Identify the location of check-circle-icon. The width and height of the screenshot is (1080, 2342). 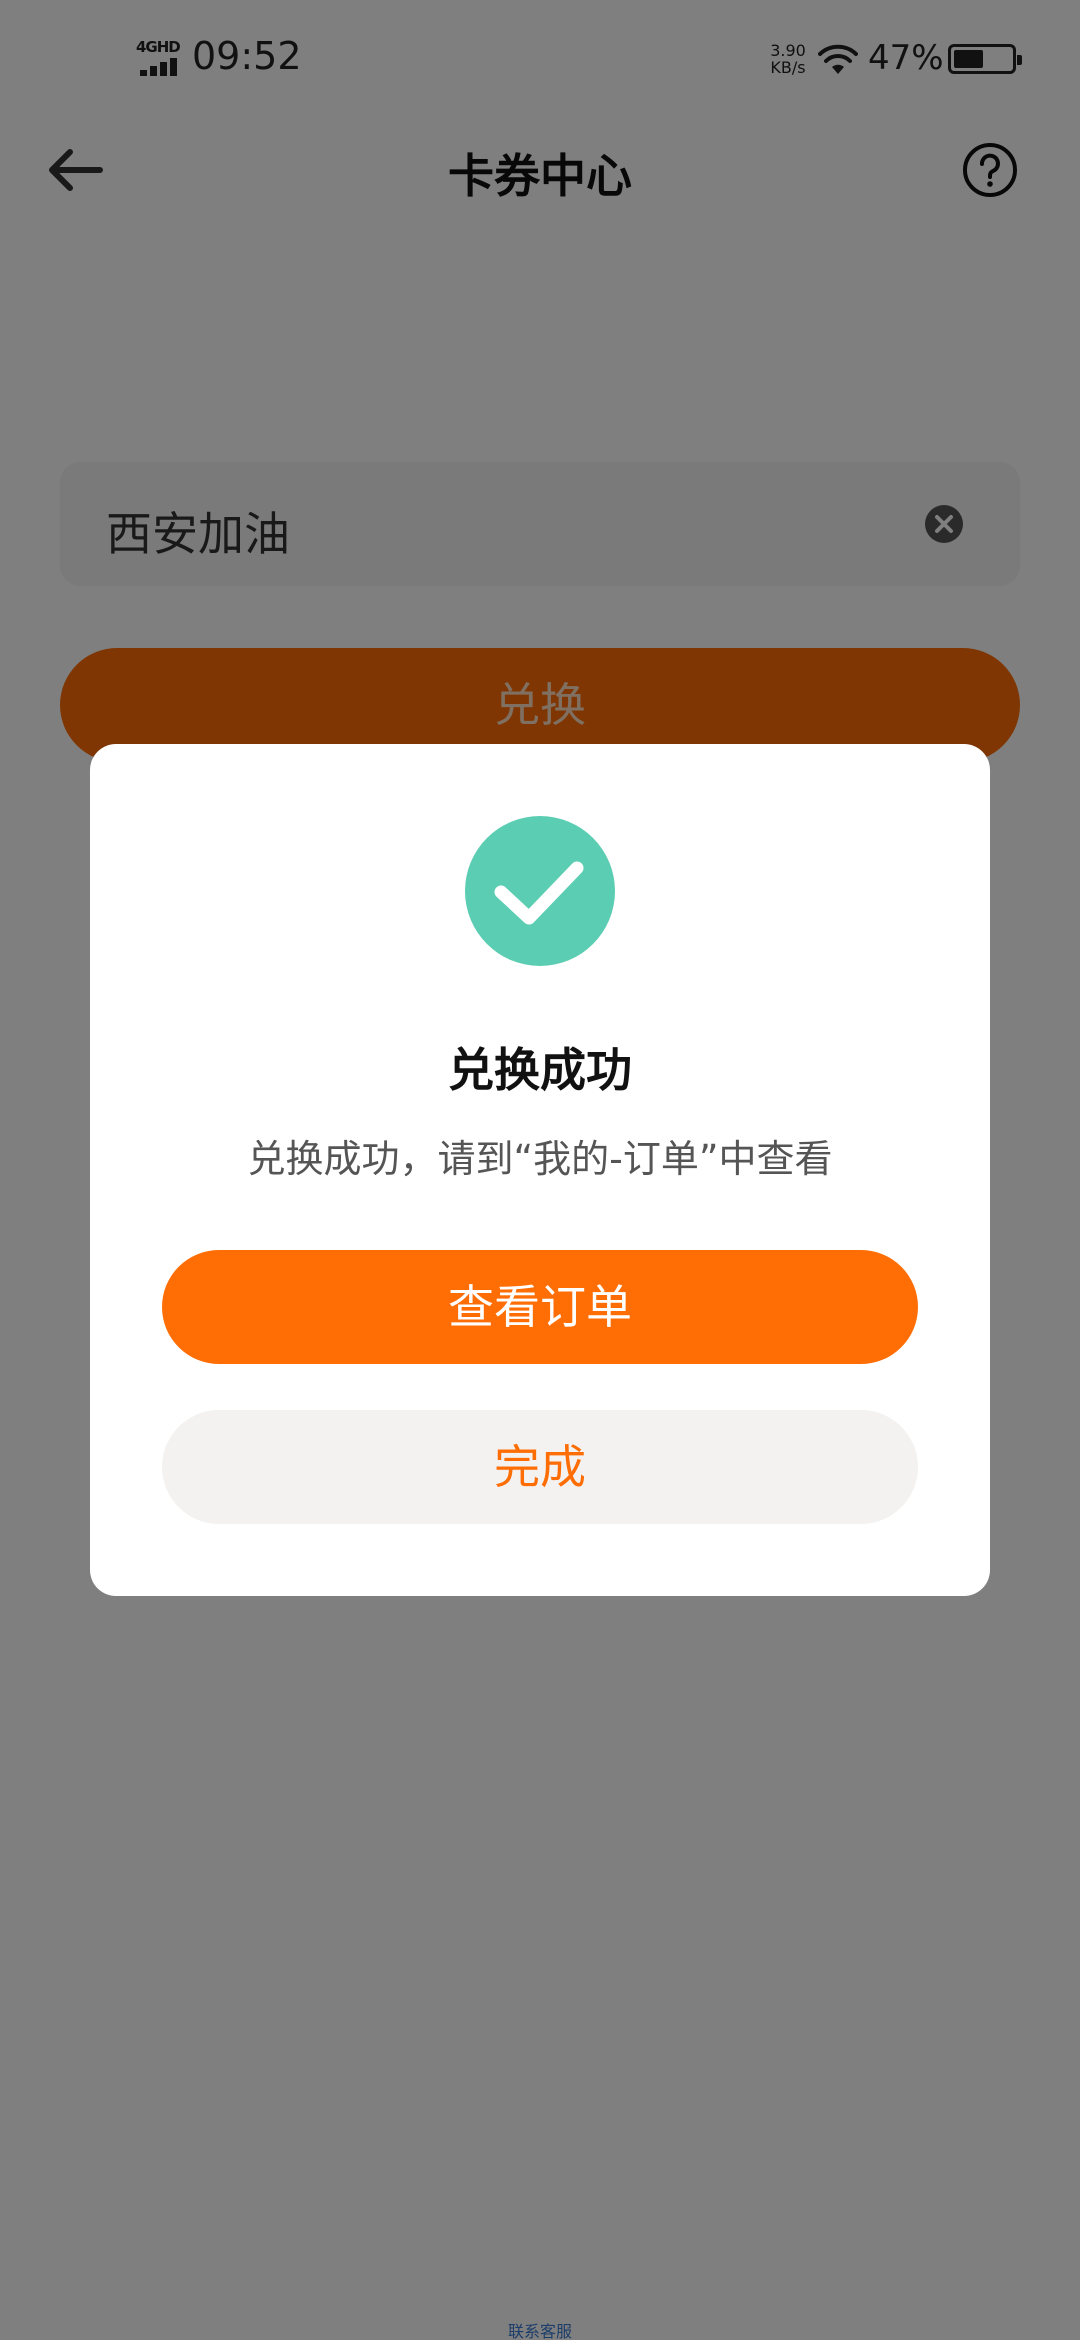
(540, 891).